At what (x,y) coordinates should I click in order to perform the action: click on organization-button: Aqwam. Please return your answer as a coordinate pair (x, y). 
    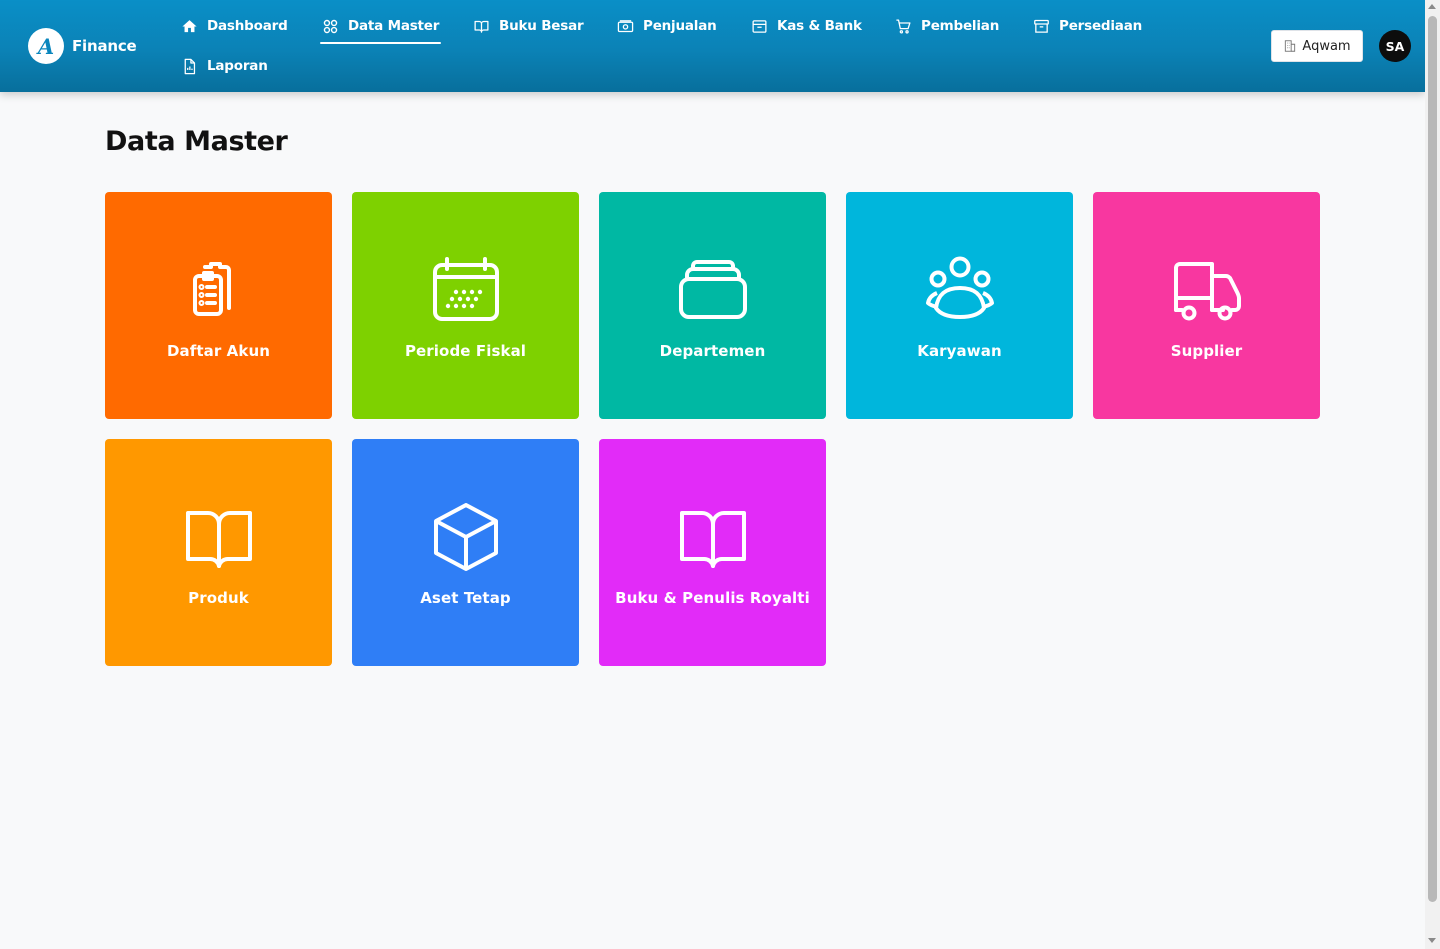
    Looking at the image, I should click on (1317, 46).